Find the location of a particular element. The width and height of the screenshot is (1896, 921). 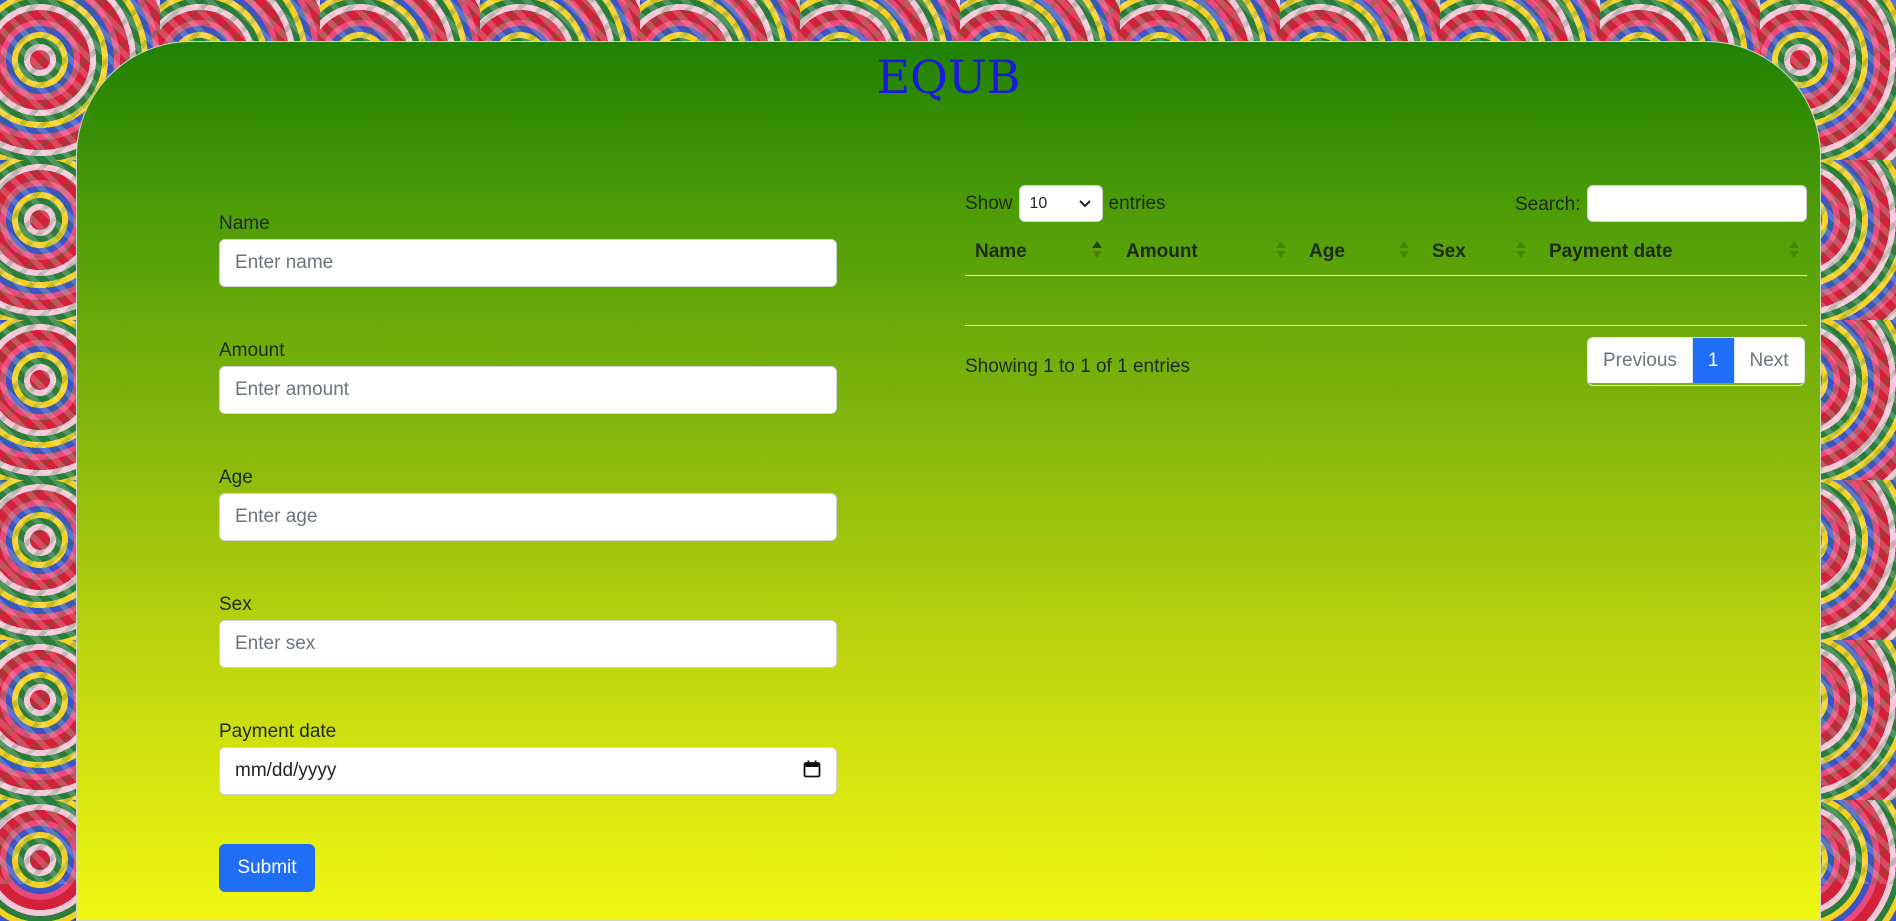

sex-input is located at coordinates (528, 644).